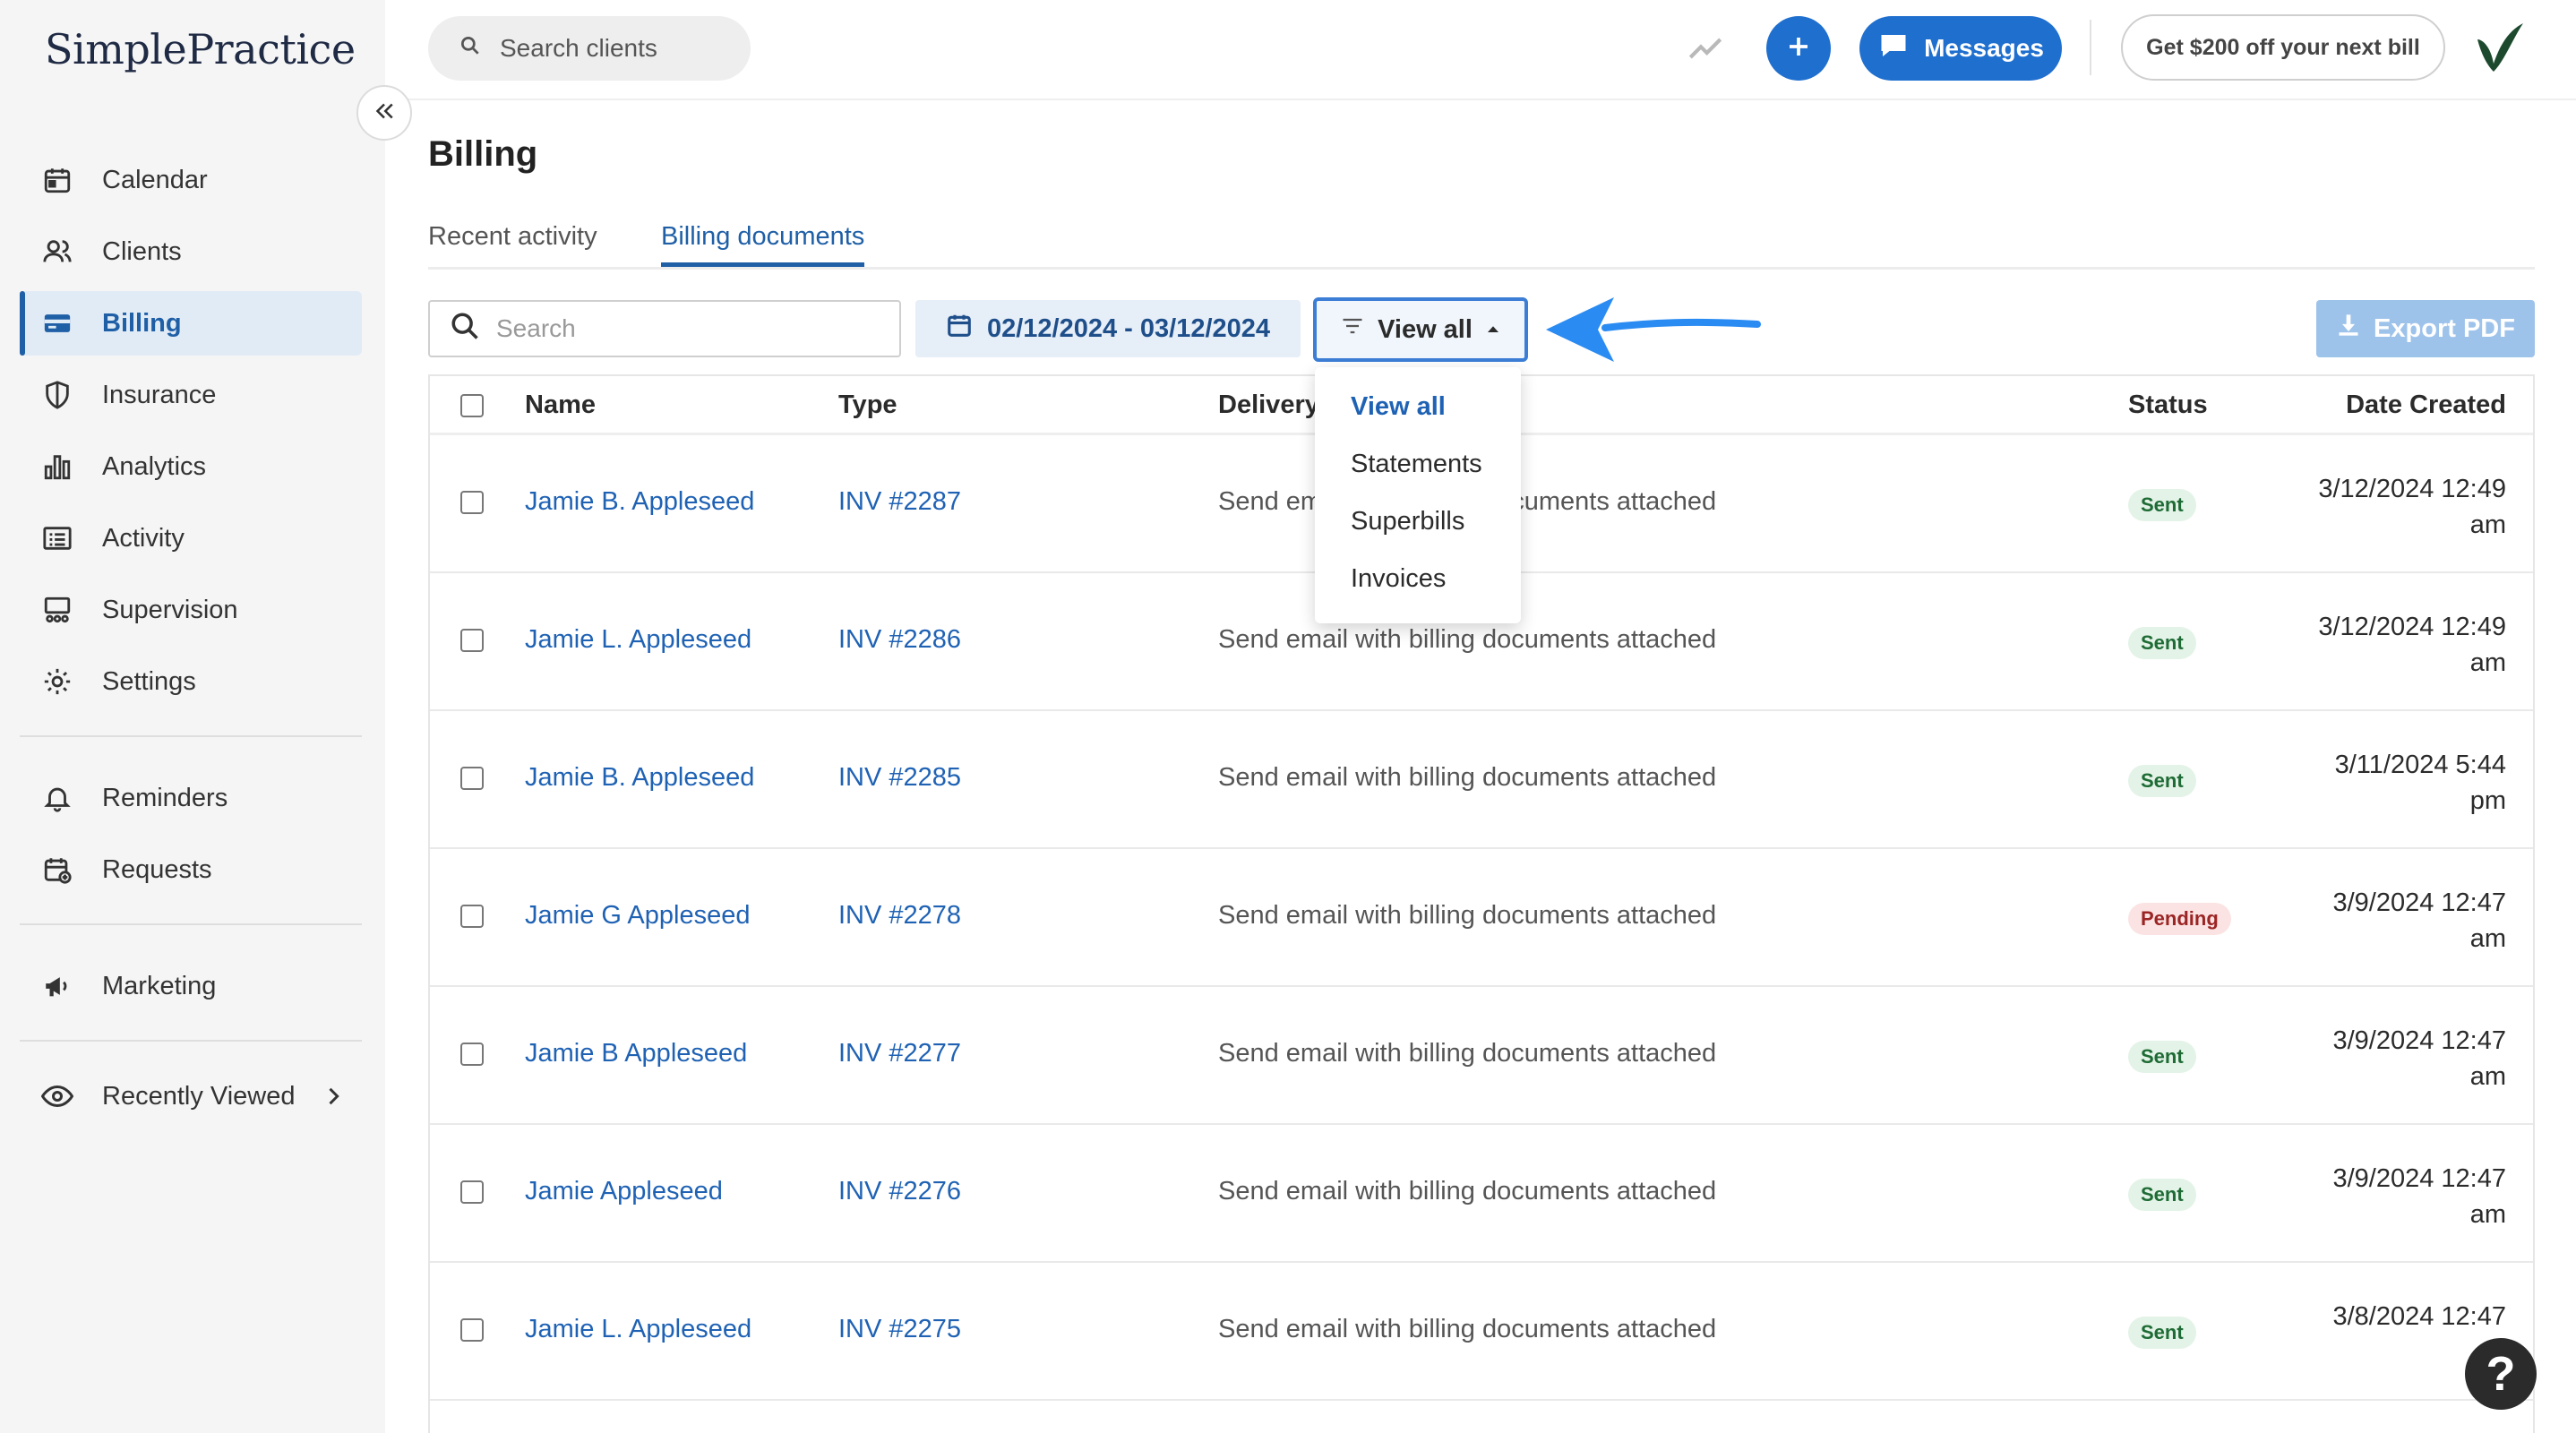  Describe the element at coordinates (159, 985) in the screenshot. I see `sidebar-item-label: Marketing` at that location.